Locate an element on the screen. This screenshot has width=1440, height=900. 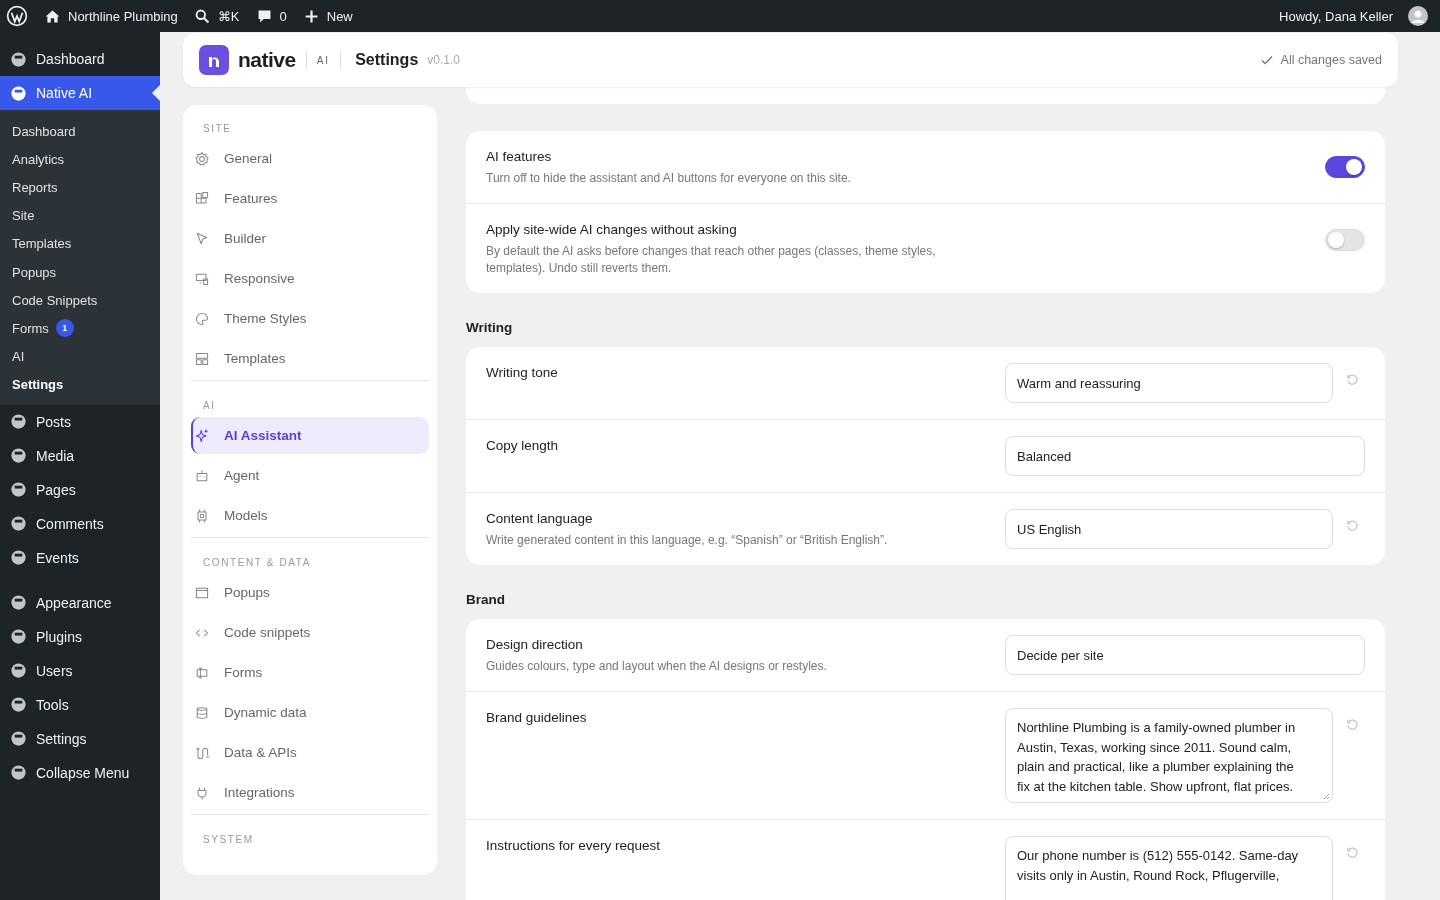
setting-label: Design direction is located at coordinates (535, 645).